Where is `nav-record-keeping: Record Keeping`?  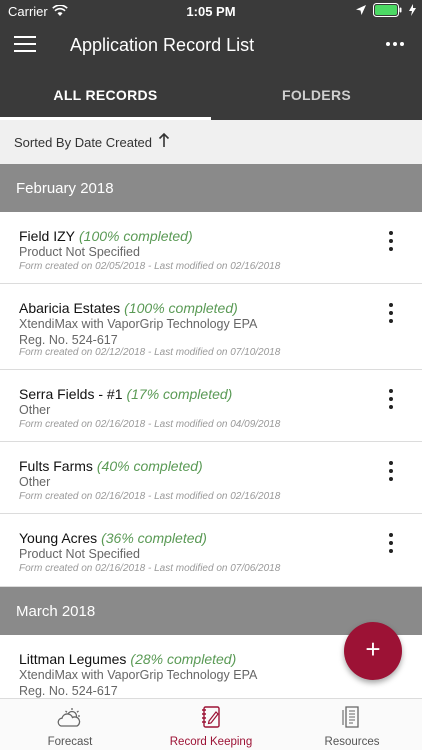
nav-record-keeping: Record Keeping is located at coordinates (211, 724).